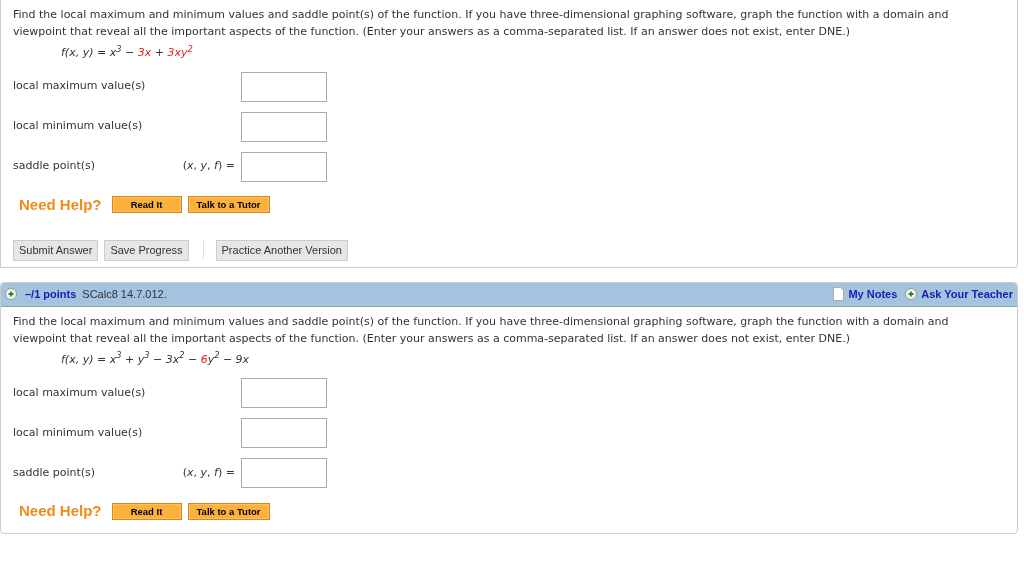 This screenshot has width=1024, height=564. What do you see at coordinates (124, 294) in the screenshot?
I see `question-code: SCalc8 14.7.012.` at bounding box center [124, 294].